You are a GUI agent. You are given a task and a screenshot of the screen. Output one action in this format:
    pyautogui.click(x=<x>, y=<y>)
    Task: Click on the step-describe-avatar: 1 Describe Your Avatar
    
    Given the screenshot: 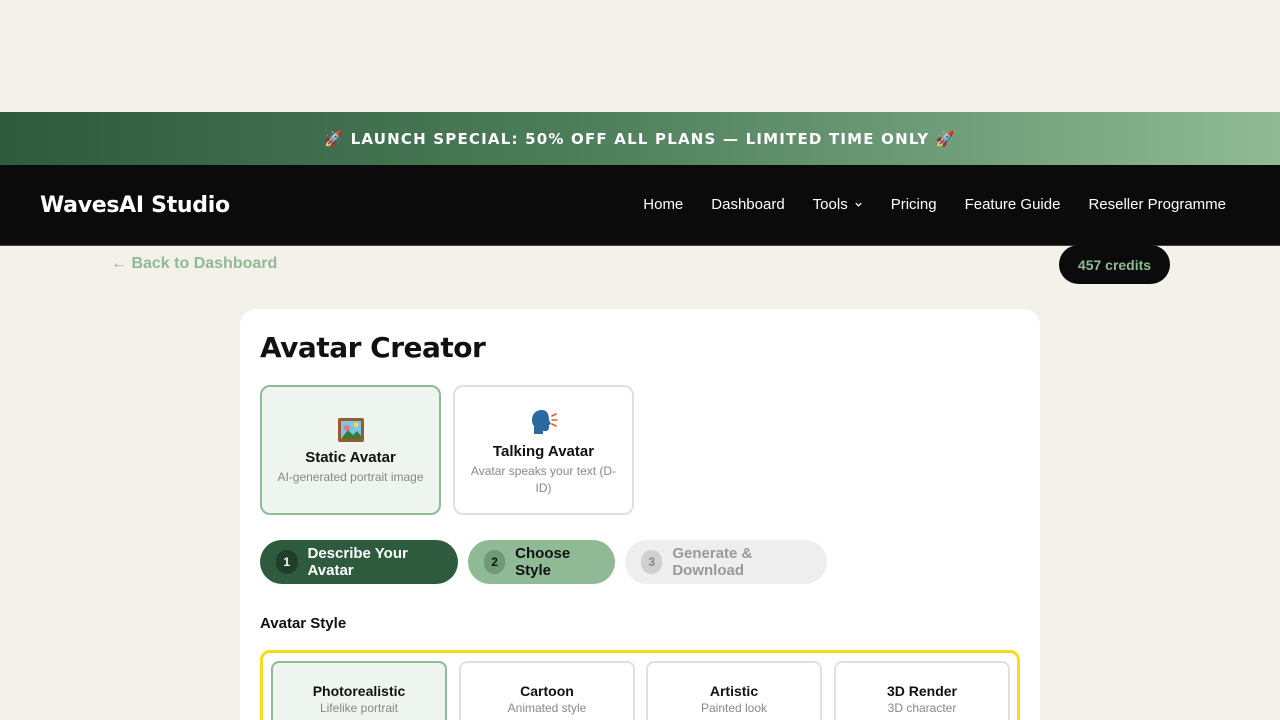 What is the action you would take?
    pyautogui.click(x=359, y=562)
    